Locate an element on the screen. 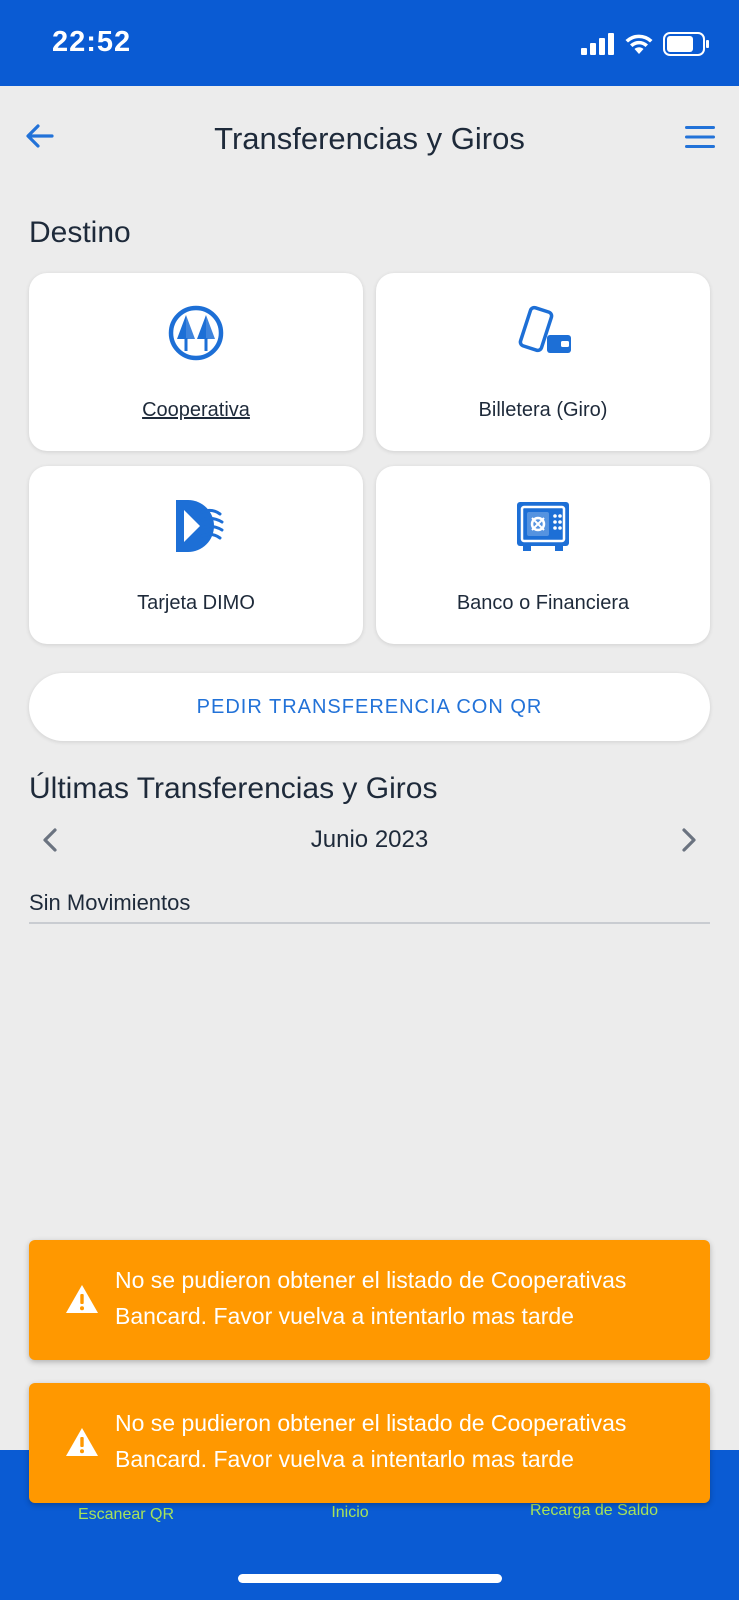  month-label: Junio 2023 is located at coordinates (369, 839).